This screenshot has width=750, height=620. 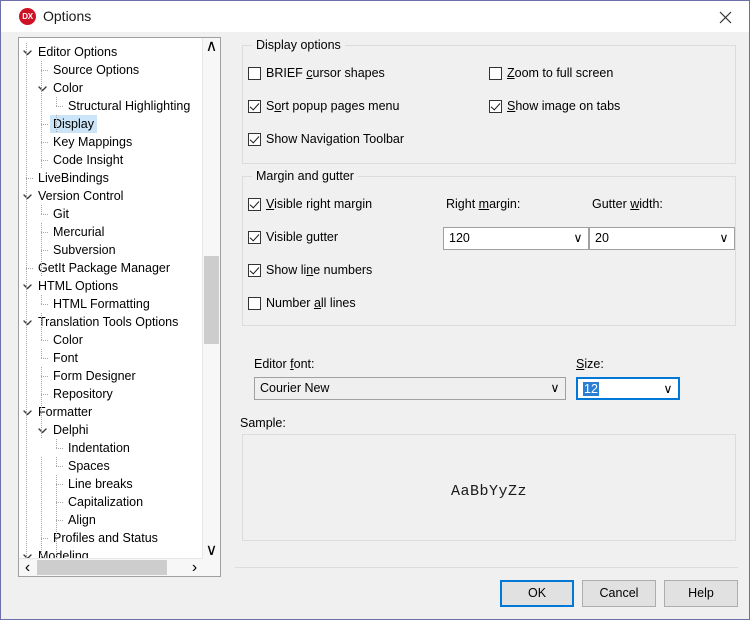 What do you see at coordinates (590, 364) in the screenshot?
I see `size-label: Size:` at bounding box center [590, 364].